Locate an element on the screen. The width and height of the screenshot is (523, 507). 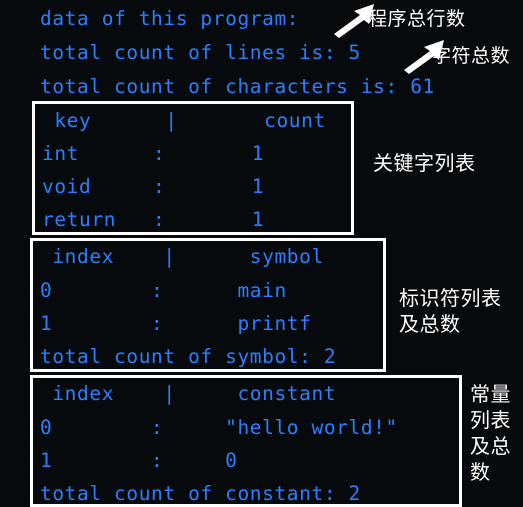
keyword-table-row: void : 1 is located at coordinates (153, 186).